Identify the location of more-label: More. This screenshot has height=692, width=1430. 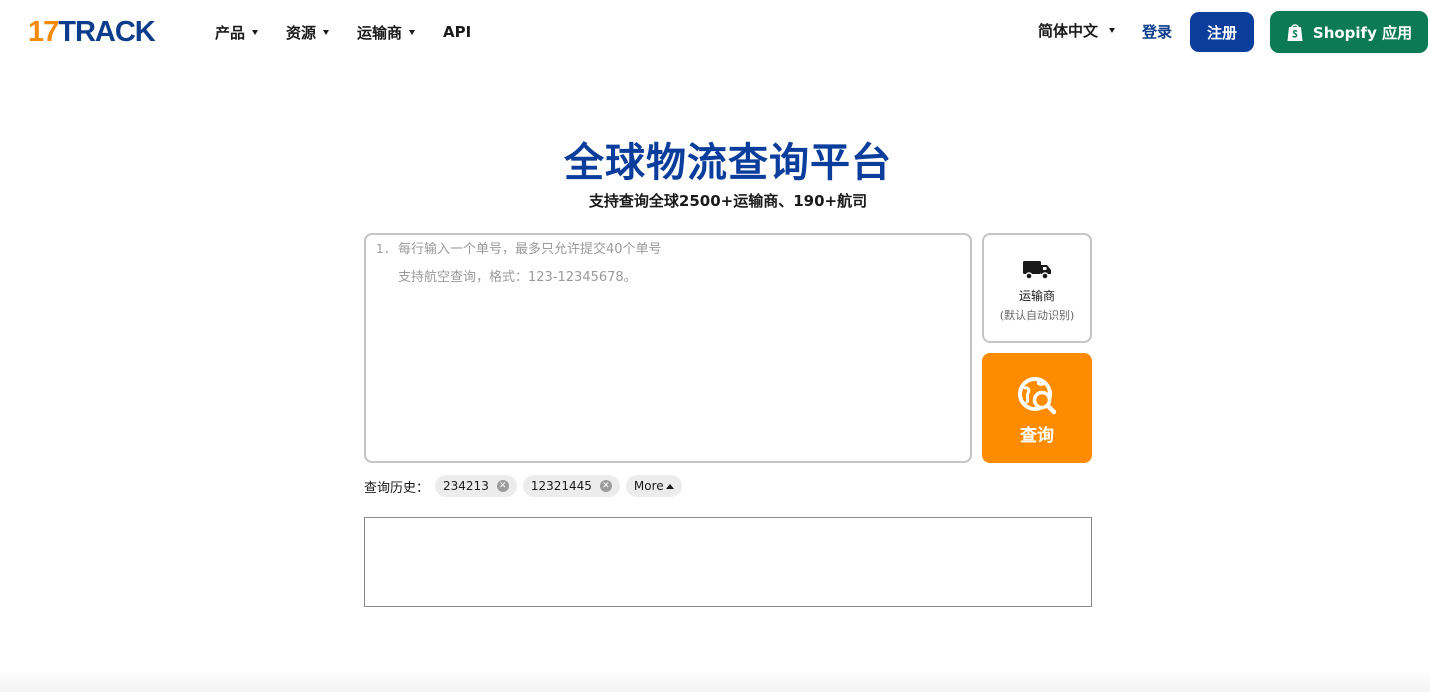
(648, 486).